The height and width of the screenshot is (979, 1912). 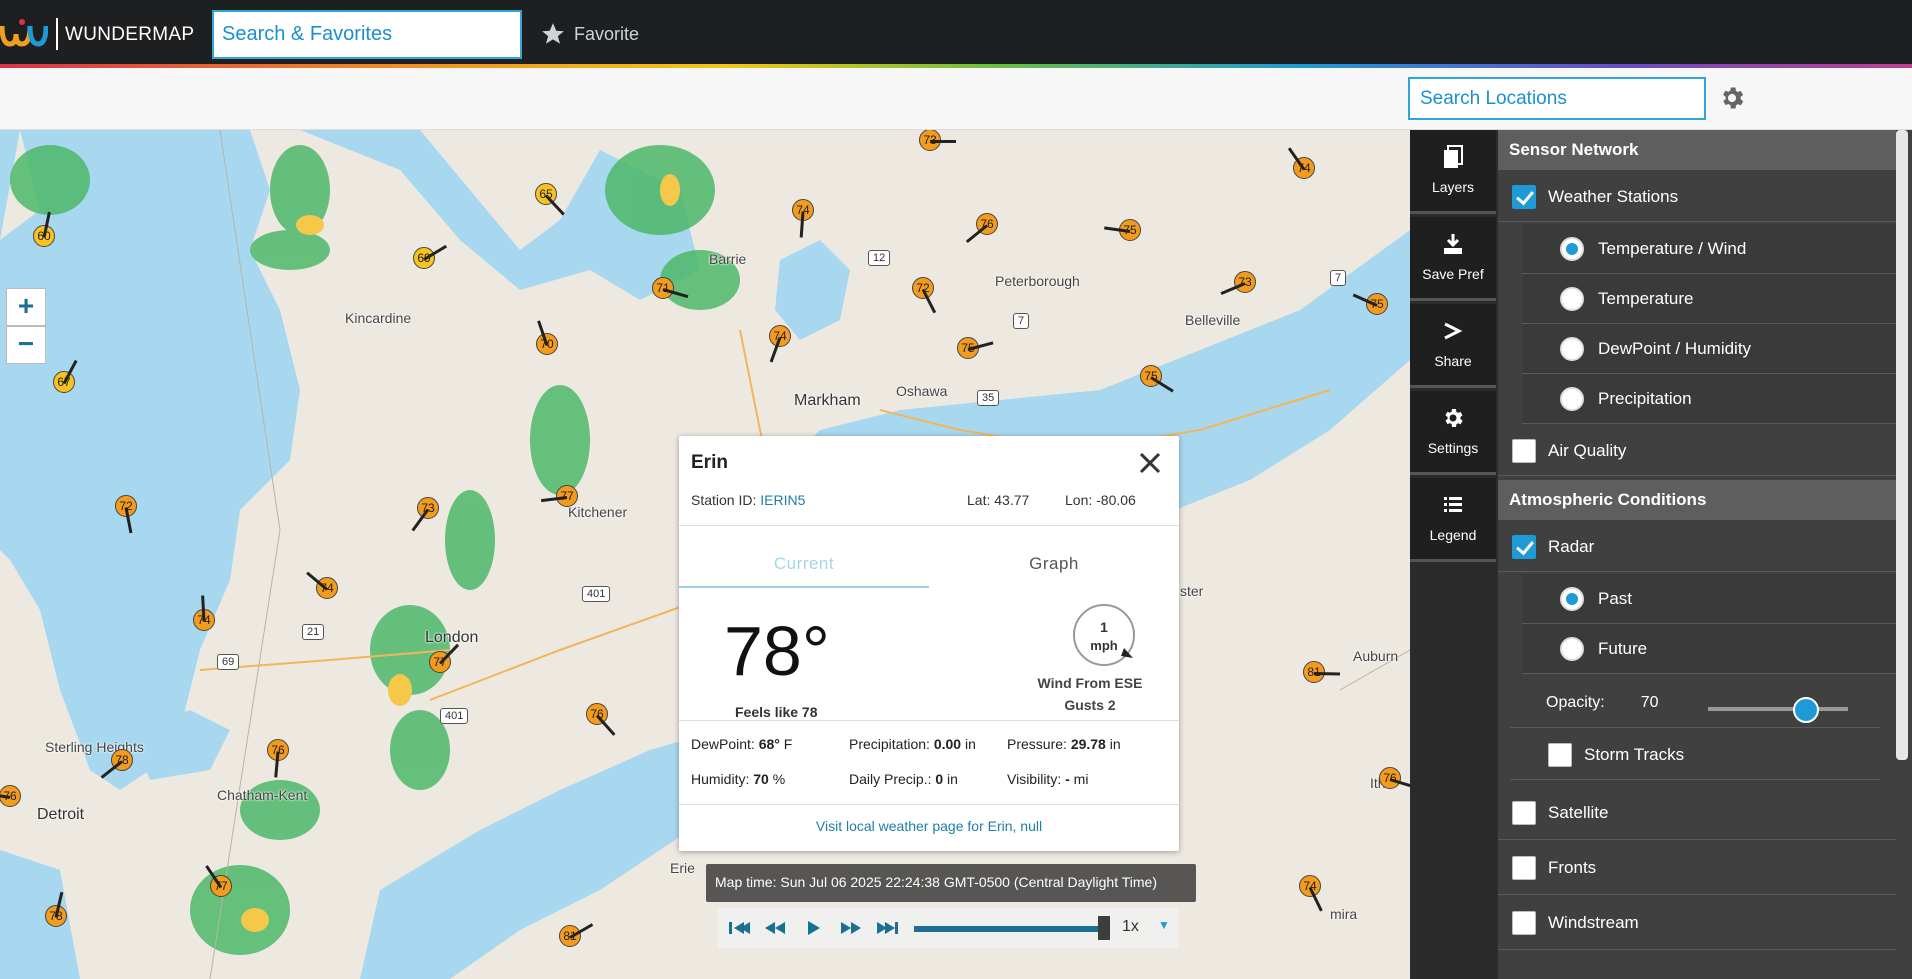 I want to click on panel-scrollbar, so click(x=1902, y=445).